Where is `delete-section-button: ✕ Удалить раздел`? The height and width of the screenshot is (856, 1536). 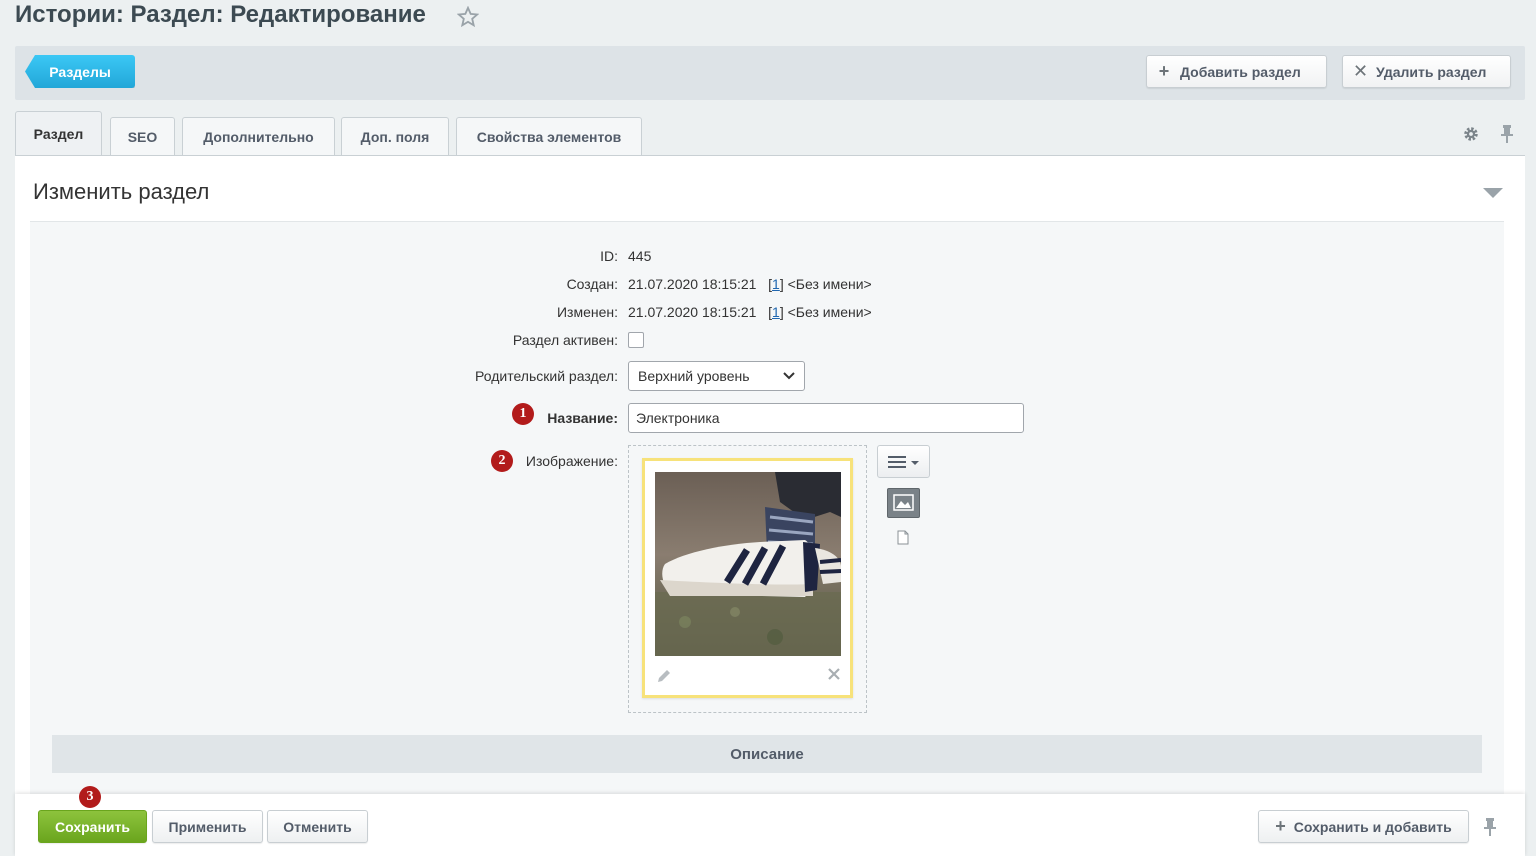
delete-section-button: ✕ Удалить раздел is located at coordinates (1426, 71).